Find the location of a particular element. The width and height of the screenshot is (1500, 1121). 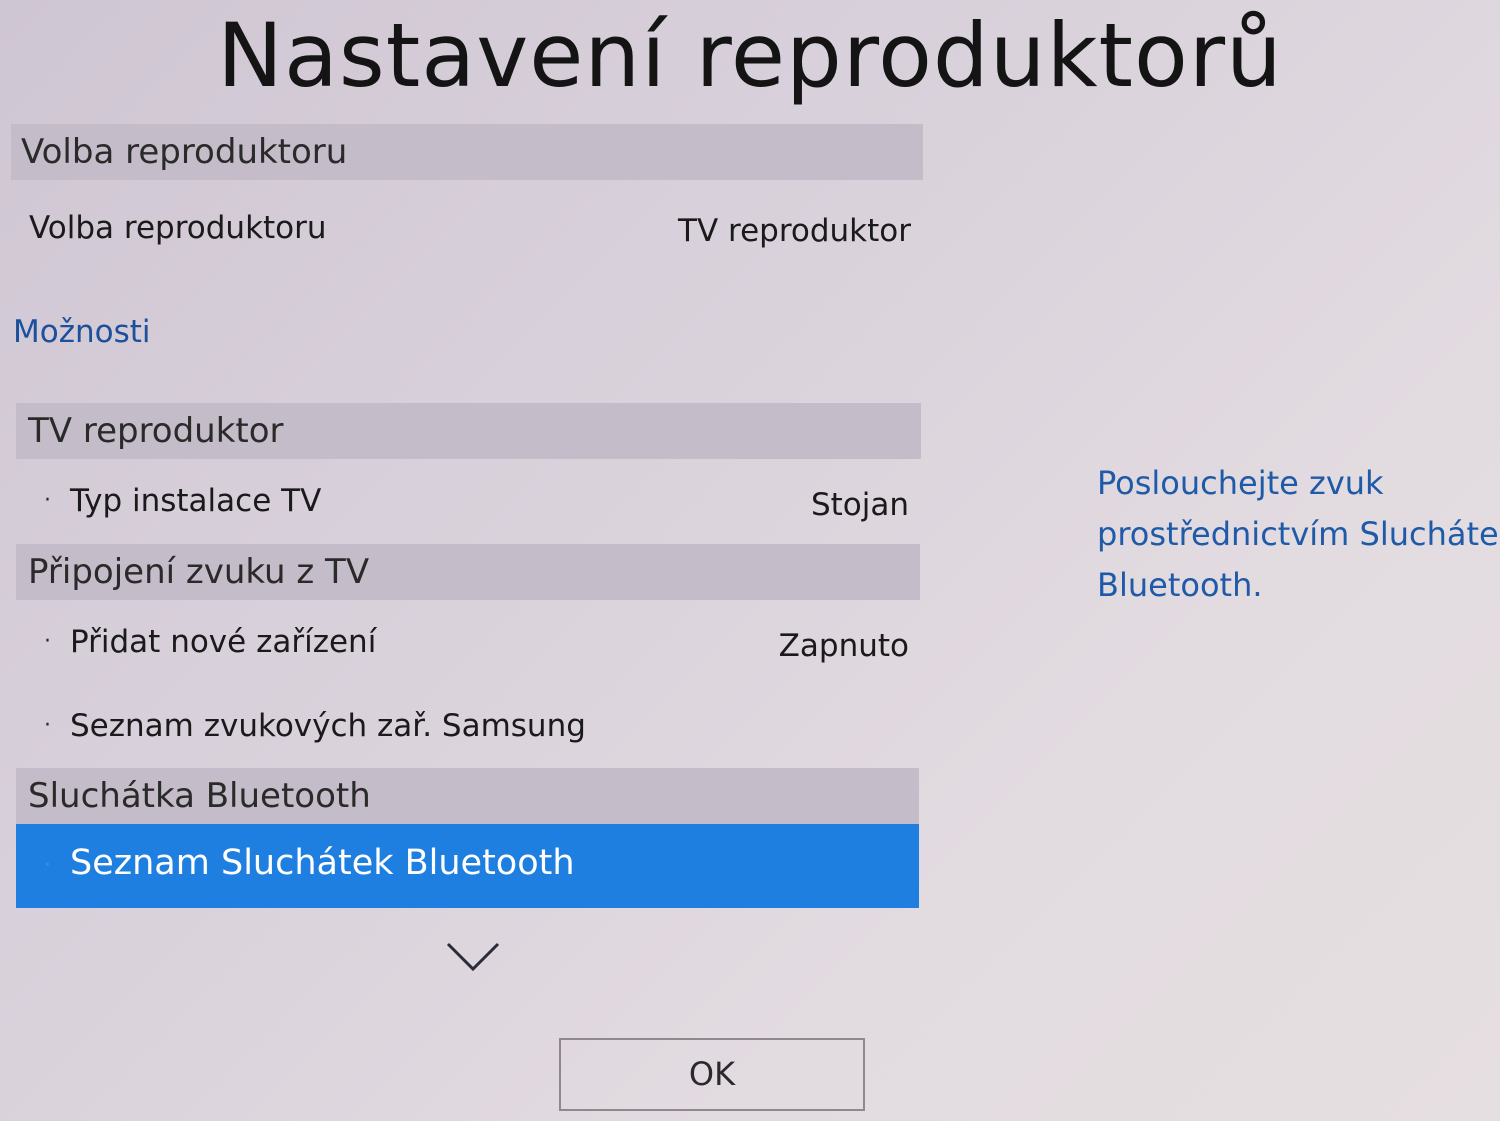

bluetooth-headphones-list-row: · Seznam Sluchátek Bluetooth is located at coordinates (467, 866).